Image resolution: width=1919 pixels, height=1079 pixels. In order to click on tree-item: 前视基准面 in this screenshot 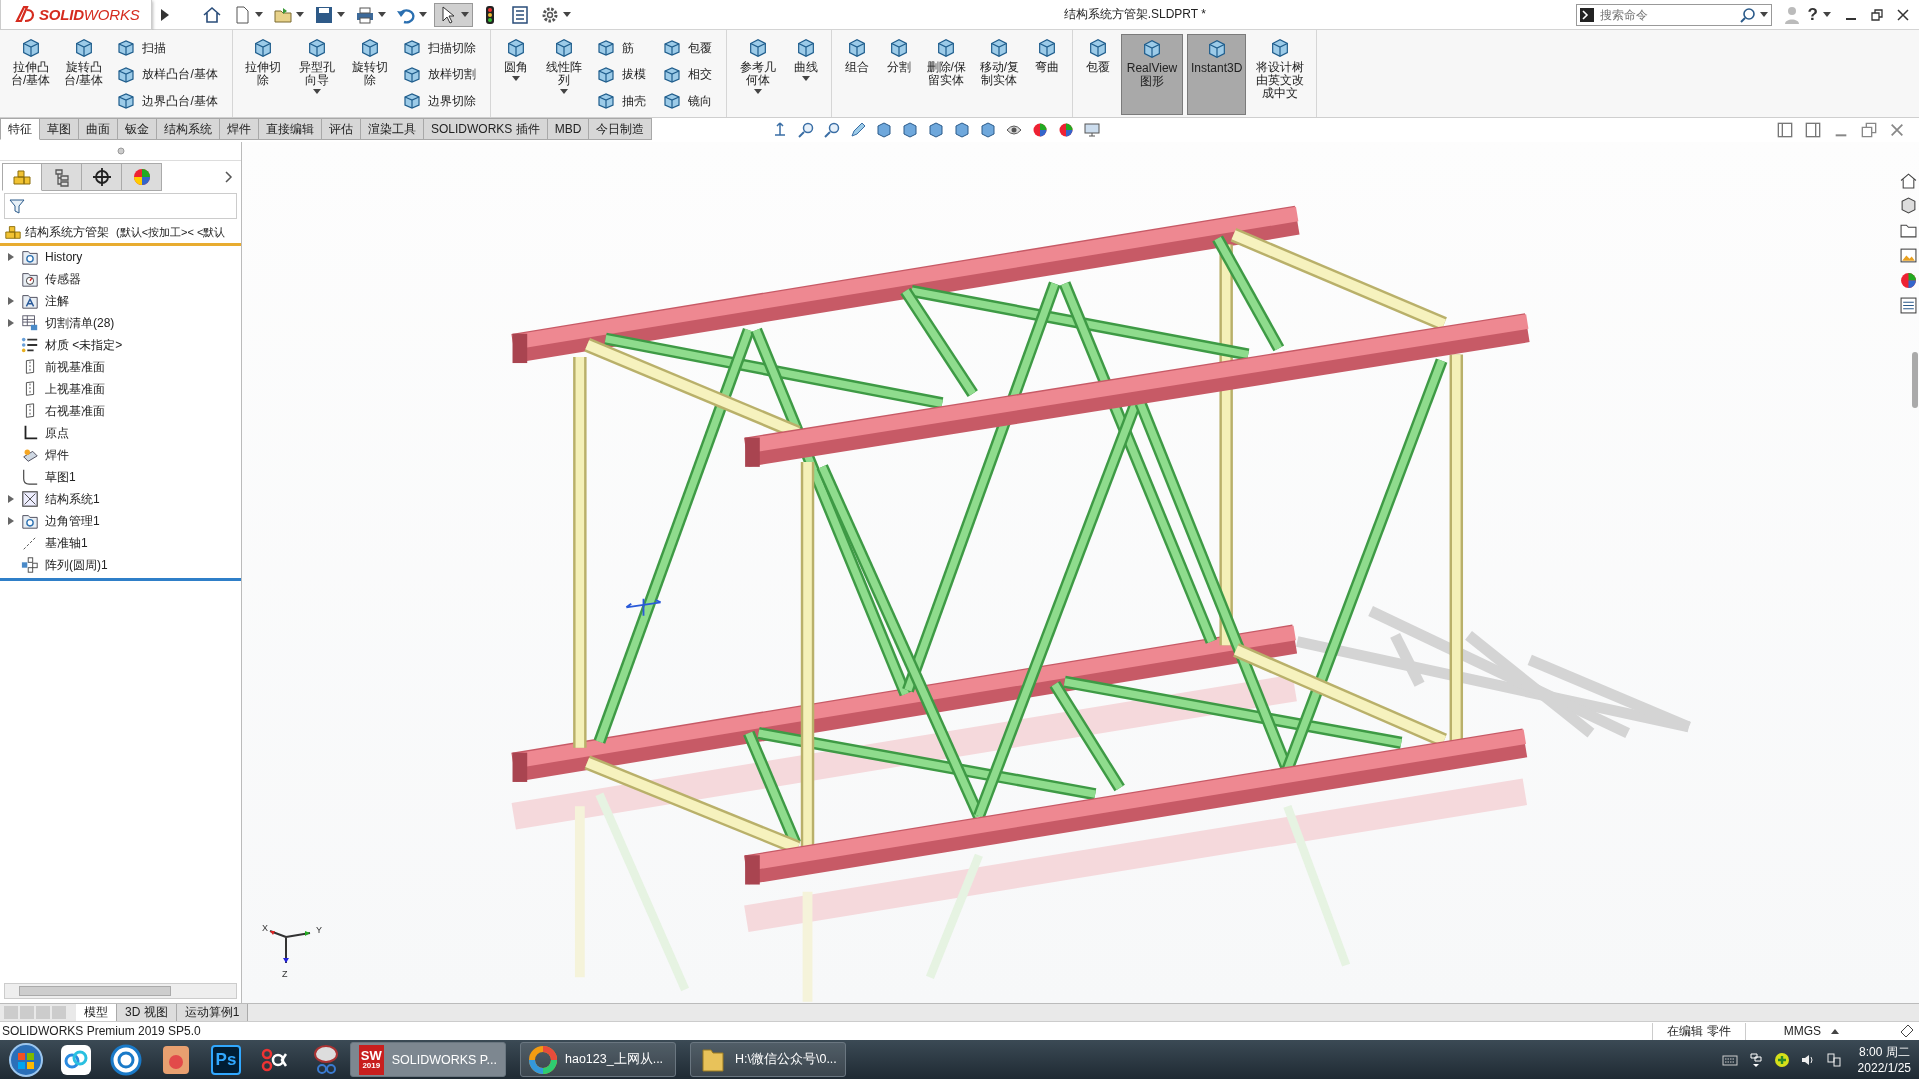, I will do `click(75, 367)`.